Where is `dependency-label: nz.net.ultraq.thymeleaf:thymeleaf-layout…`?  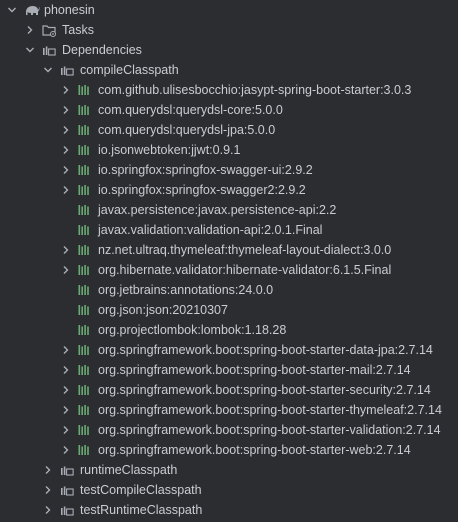
dependency-label: nz.net.ultraq.thymeleaf:thymeleaf-layout… is located at coordinates (245, 250).